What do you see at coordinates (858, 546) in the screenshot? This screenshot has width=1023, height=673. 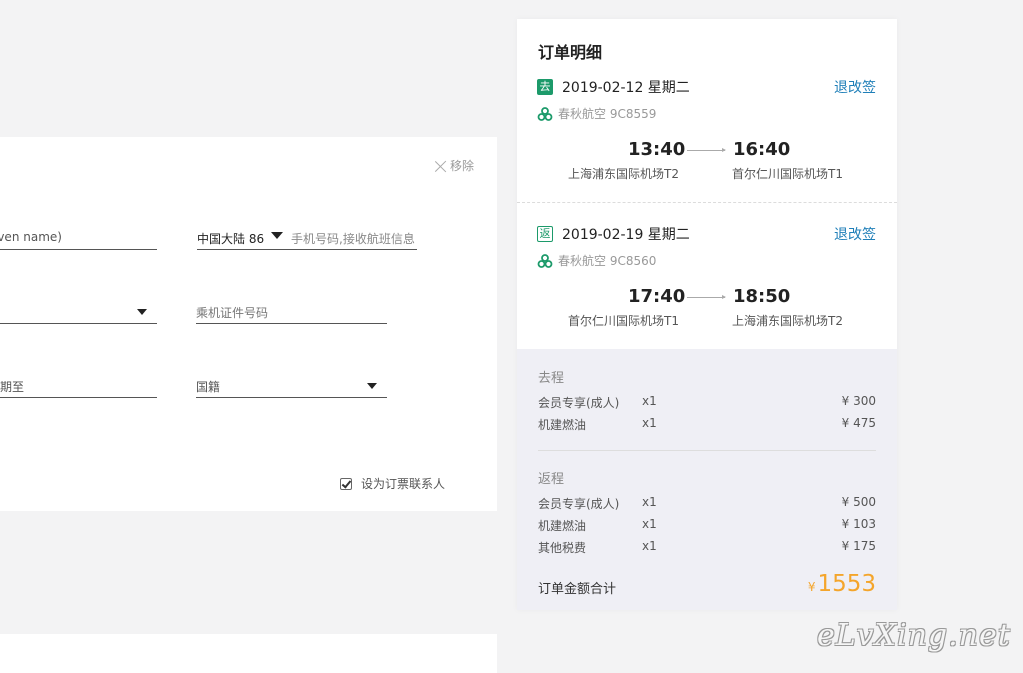 I see `price-item-price: ¥ 175` at bounding box center [858, 546].